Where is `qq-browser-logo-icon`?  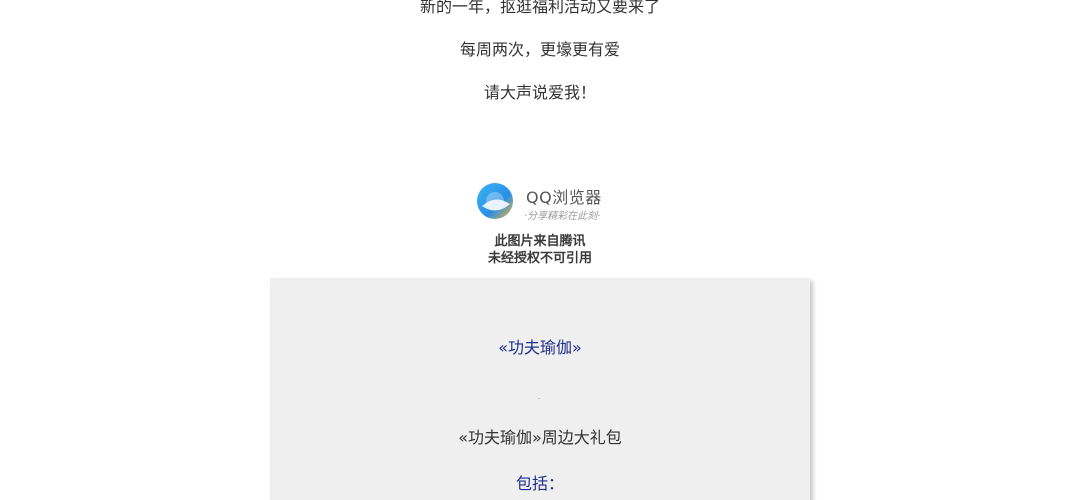
qq-browser-logo-icon is located at coordinates (495, 201).